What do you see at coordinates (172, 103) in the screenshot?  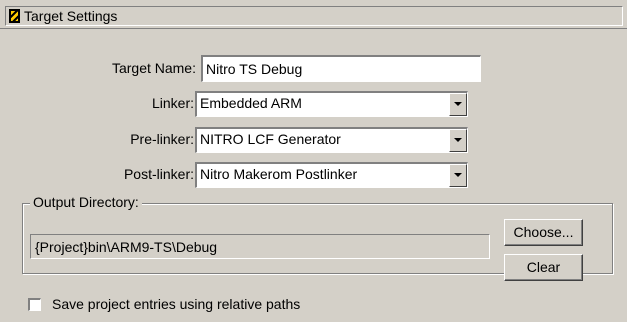 I see `linker-label: Linker:` at bounding box center [172, 103].